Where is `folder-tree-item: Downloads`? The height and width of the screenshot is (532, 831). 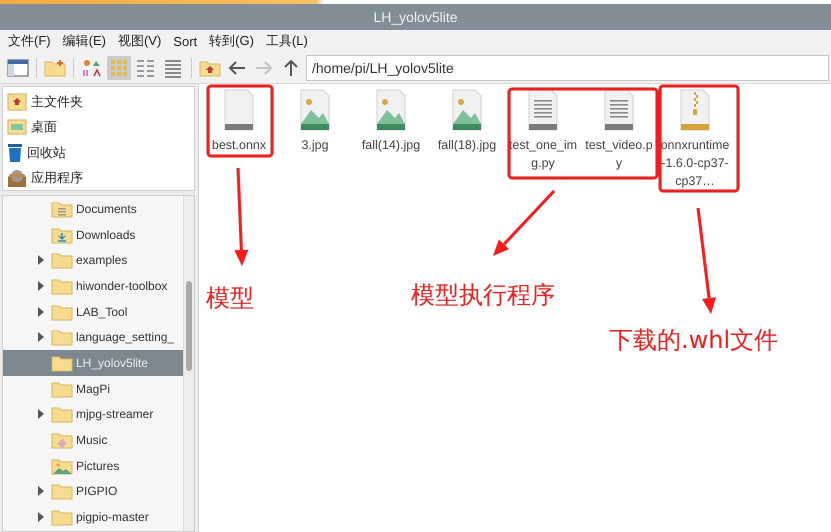 folder-tree-item: Downloads is located at coordinates (93, 235).